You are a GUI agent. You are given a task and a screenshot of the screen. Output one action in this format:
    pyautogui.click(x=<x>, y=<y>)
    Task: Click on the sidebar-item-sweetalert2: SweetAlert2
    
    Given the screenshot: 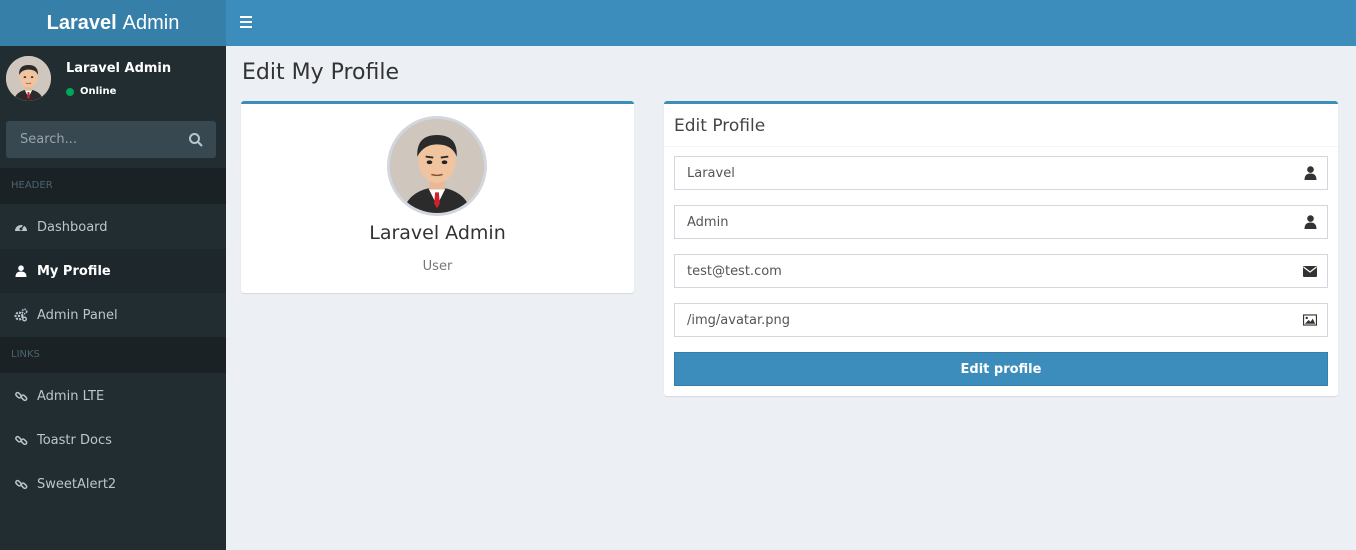 What is the action you would take?
    pyautogui.click(x=113, y=484)
    